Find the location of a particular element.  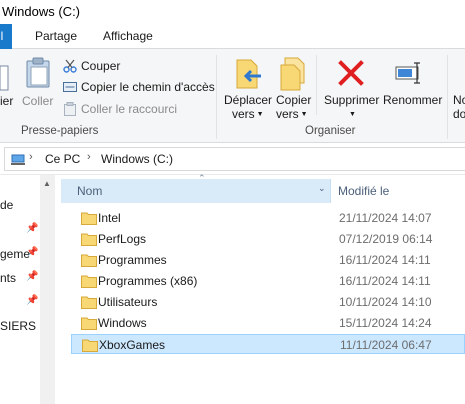

nav-item: de is located at coordinates (6, 205).